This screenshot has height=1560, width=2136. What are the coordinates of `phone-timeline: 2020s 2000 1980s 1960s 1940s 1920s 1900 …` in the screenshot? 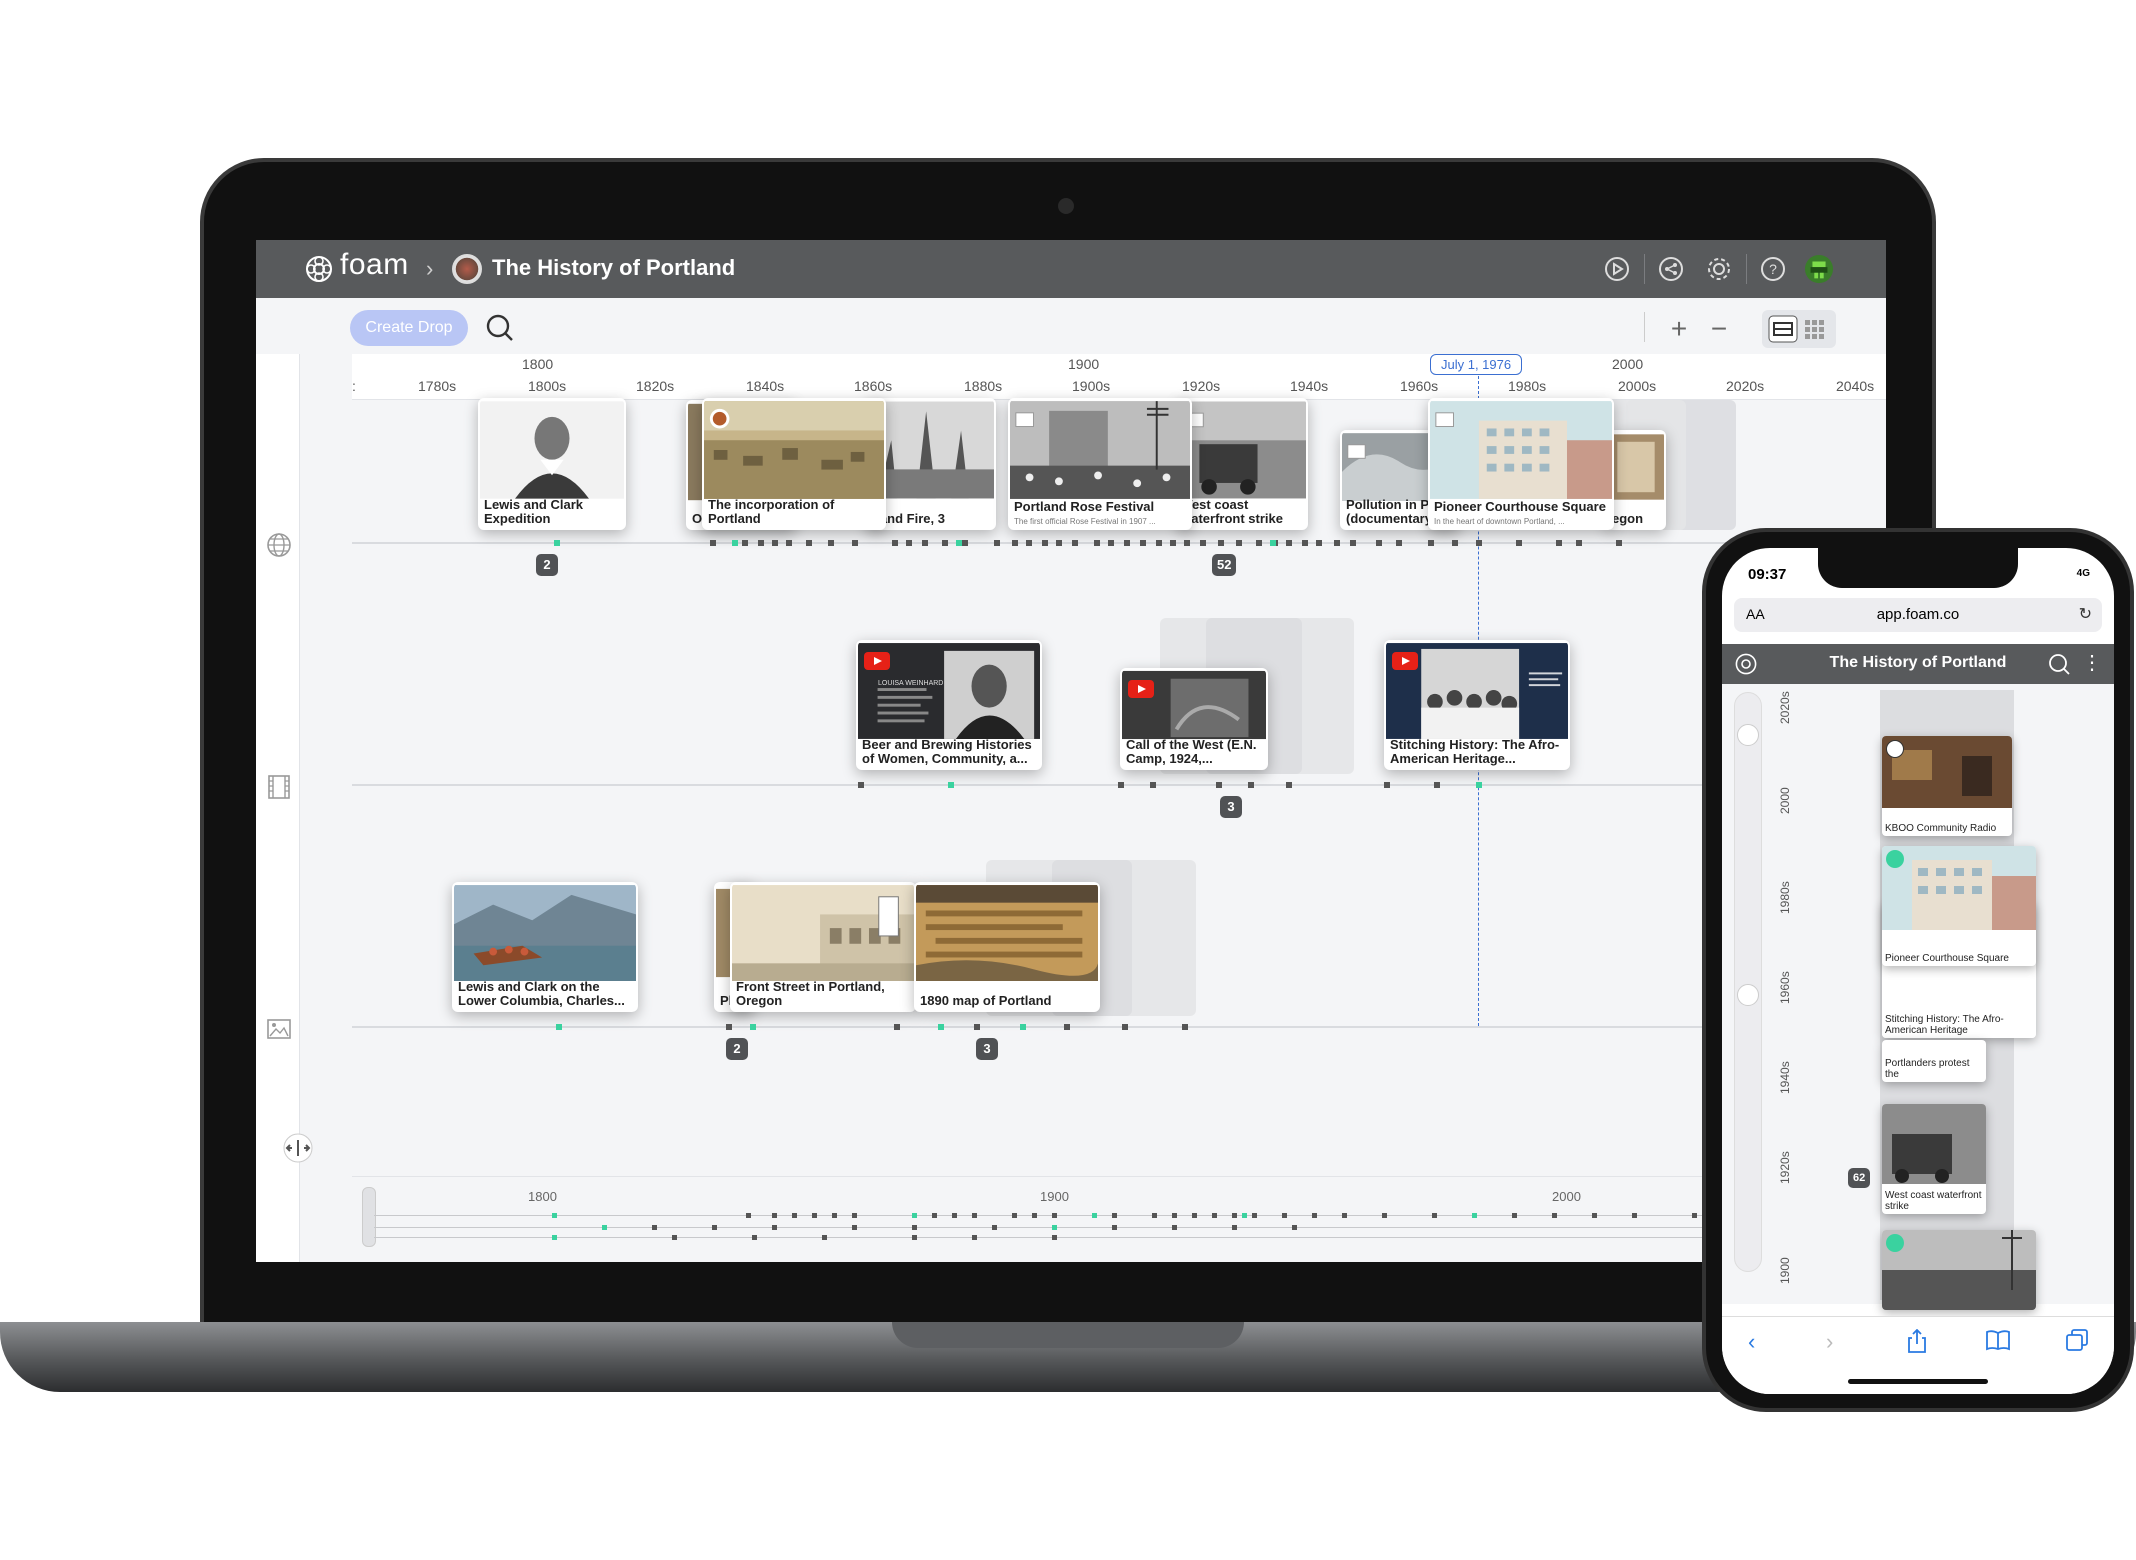 It's located at (1918, 997).